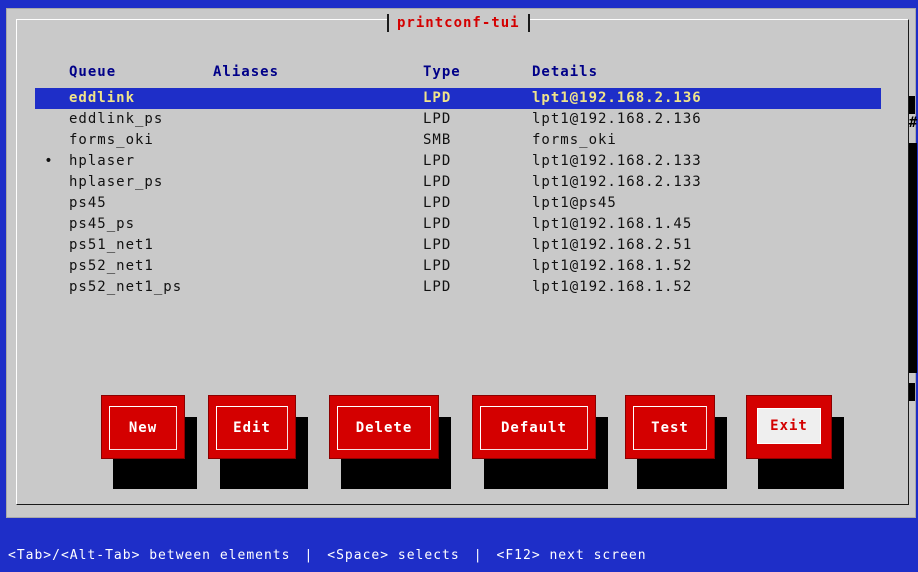 The image size is (918, 572). What do you see at coordinates (571, 555) in the screenshot?
I see `status-part-next-screen: <F12> next screen` at bounding box center [571, 555].